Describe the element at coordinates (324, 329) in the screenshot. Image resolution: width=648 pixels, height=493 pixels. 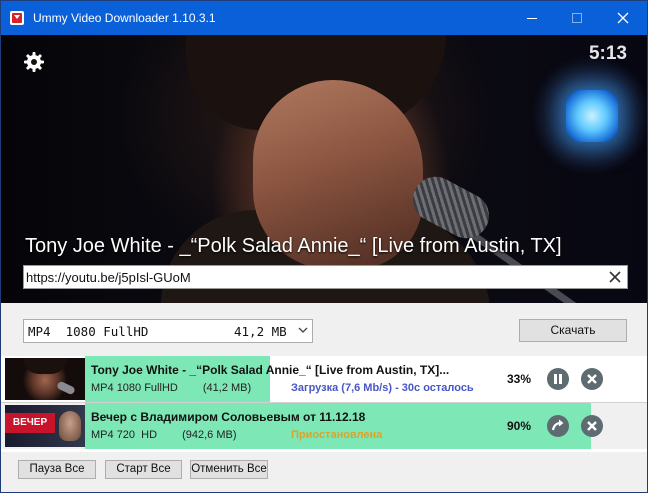
I see `format-panel: MP4 1080 FullHD 41,2 MB Скачать` at that location.